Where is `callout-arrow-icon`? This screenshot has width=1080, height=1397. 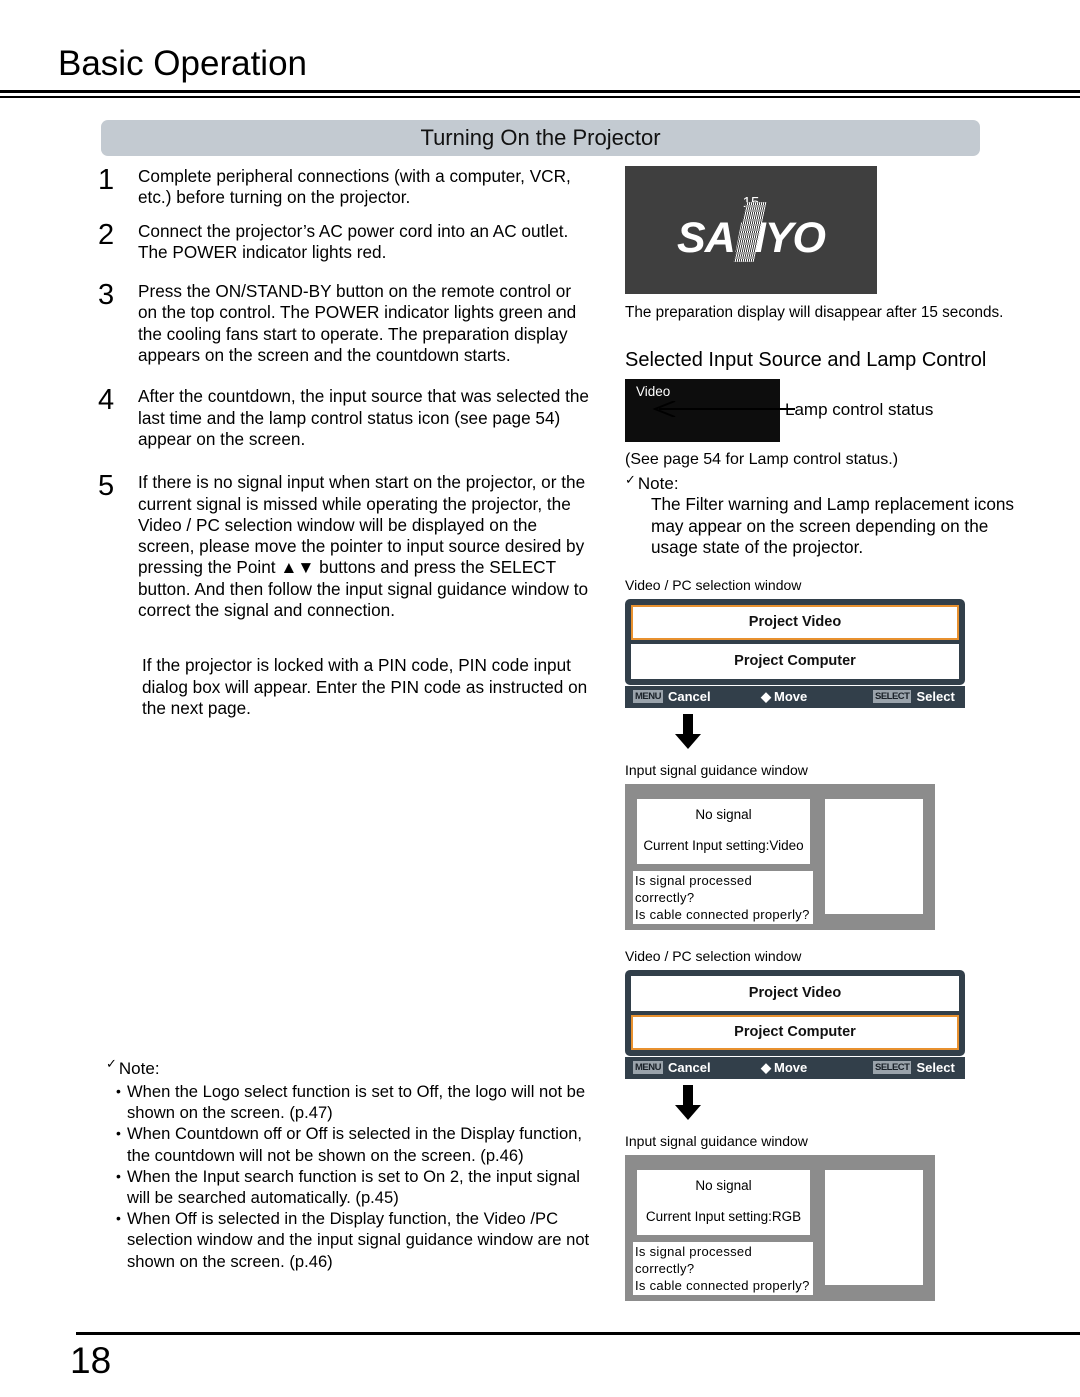 callout-arrow-icon is located at coordinates (723, 409).